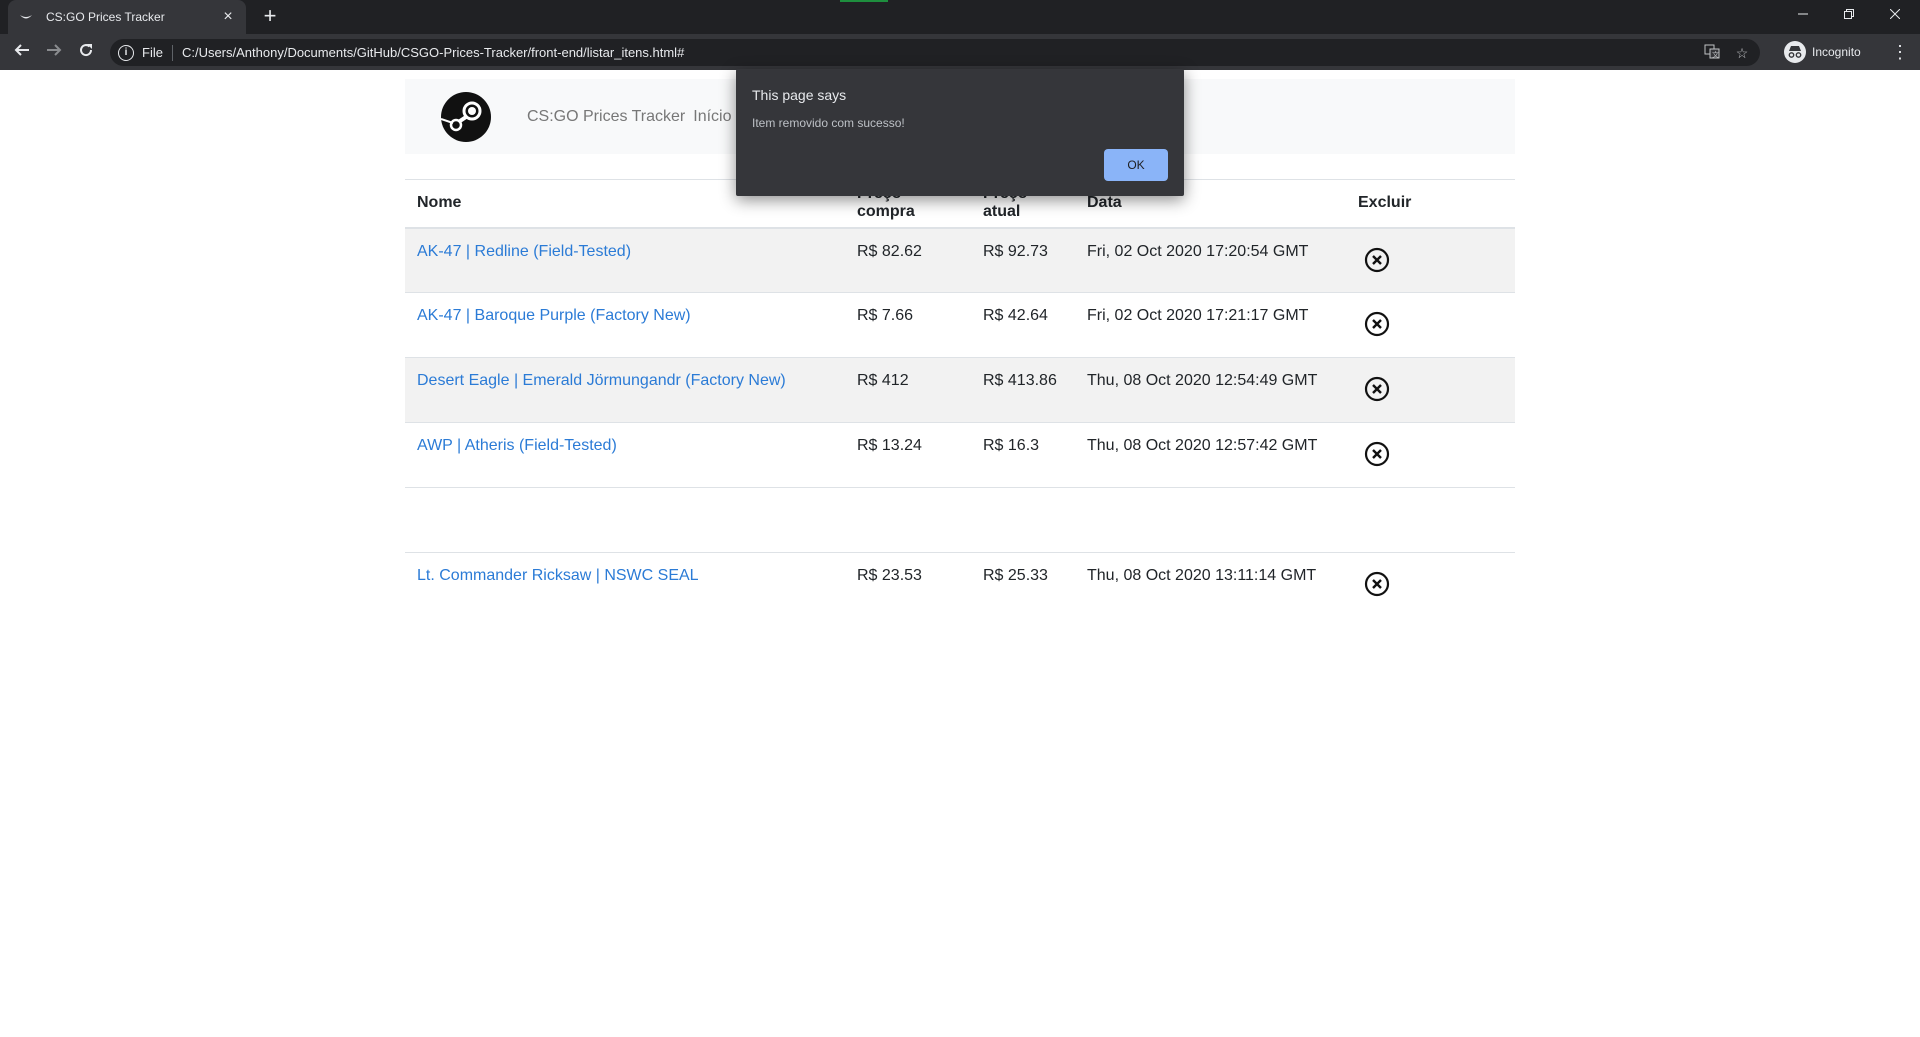 Image resolution: width=1920 pixels, height=1037 pixels. What do you see at coordinates (864, 1) in the screenshot?
I see `tab-strip-indicator` at bounding box center [864, 1].